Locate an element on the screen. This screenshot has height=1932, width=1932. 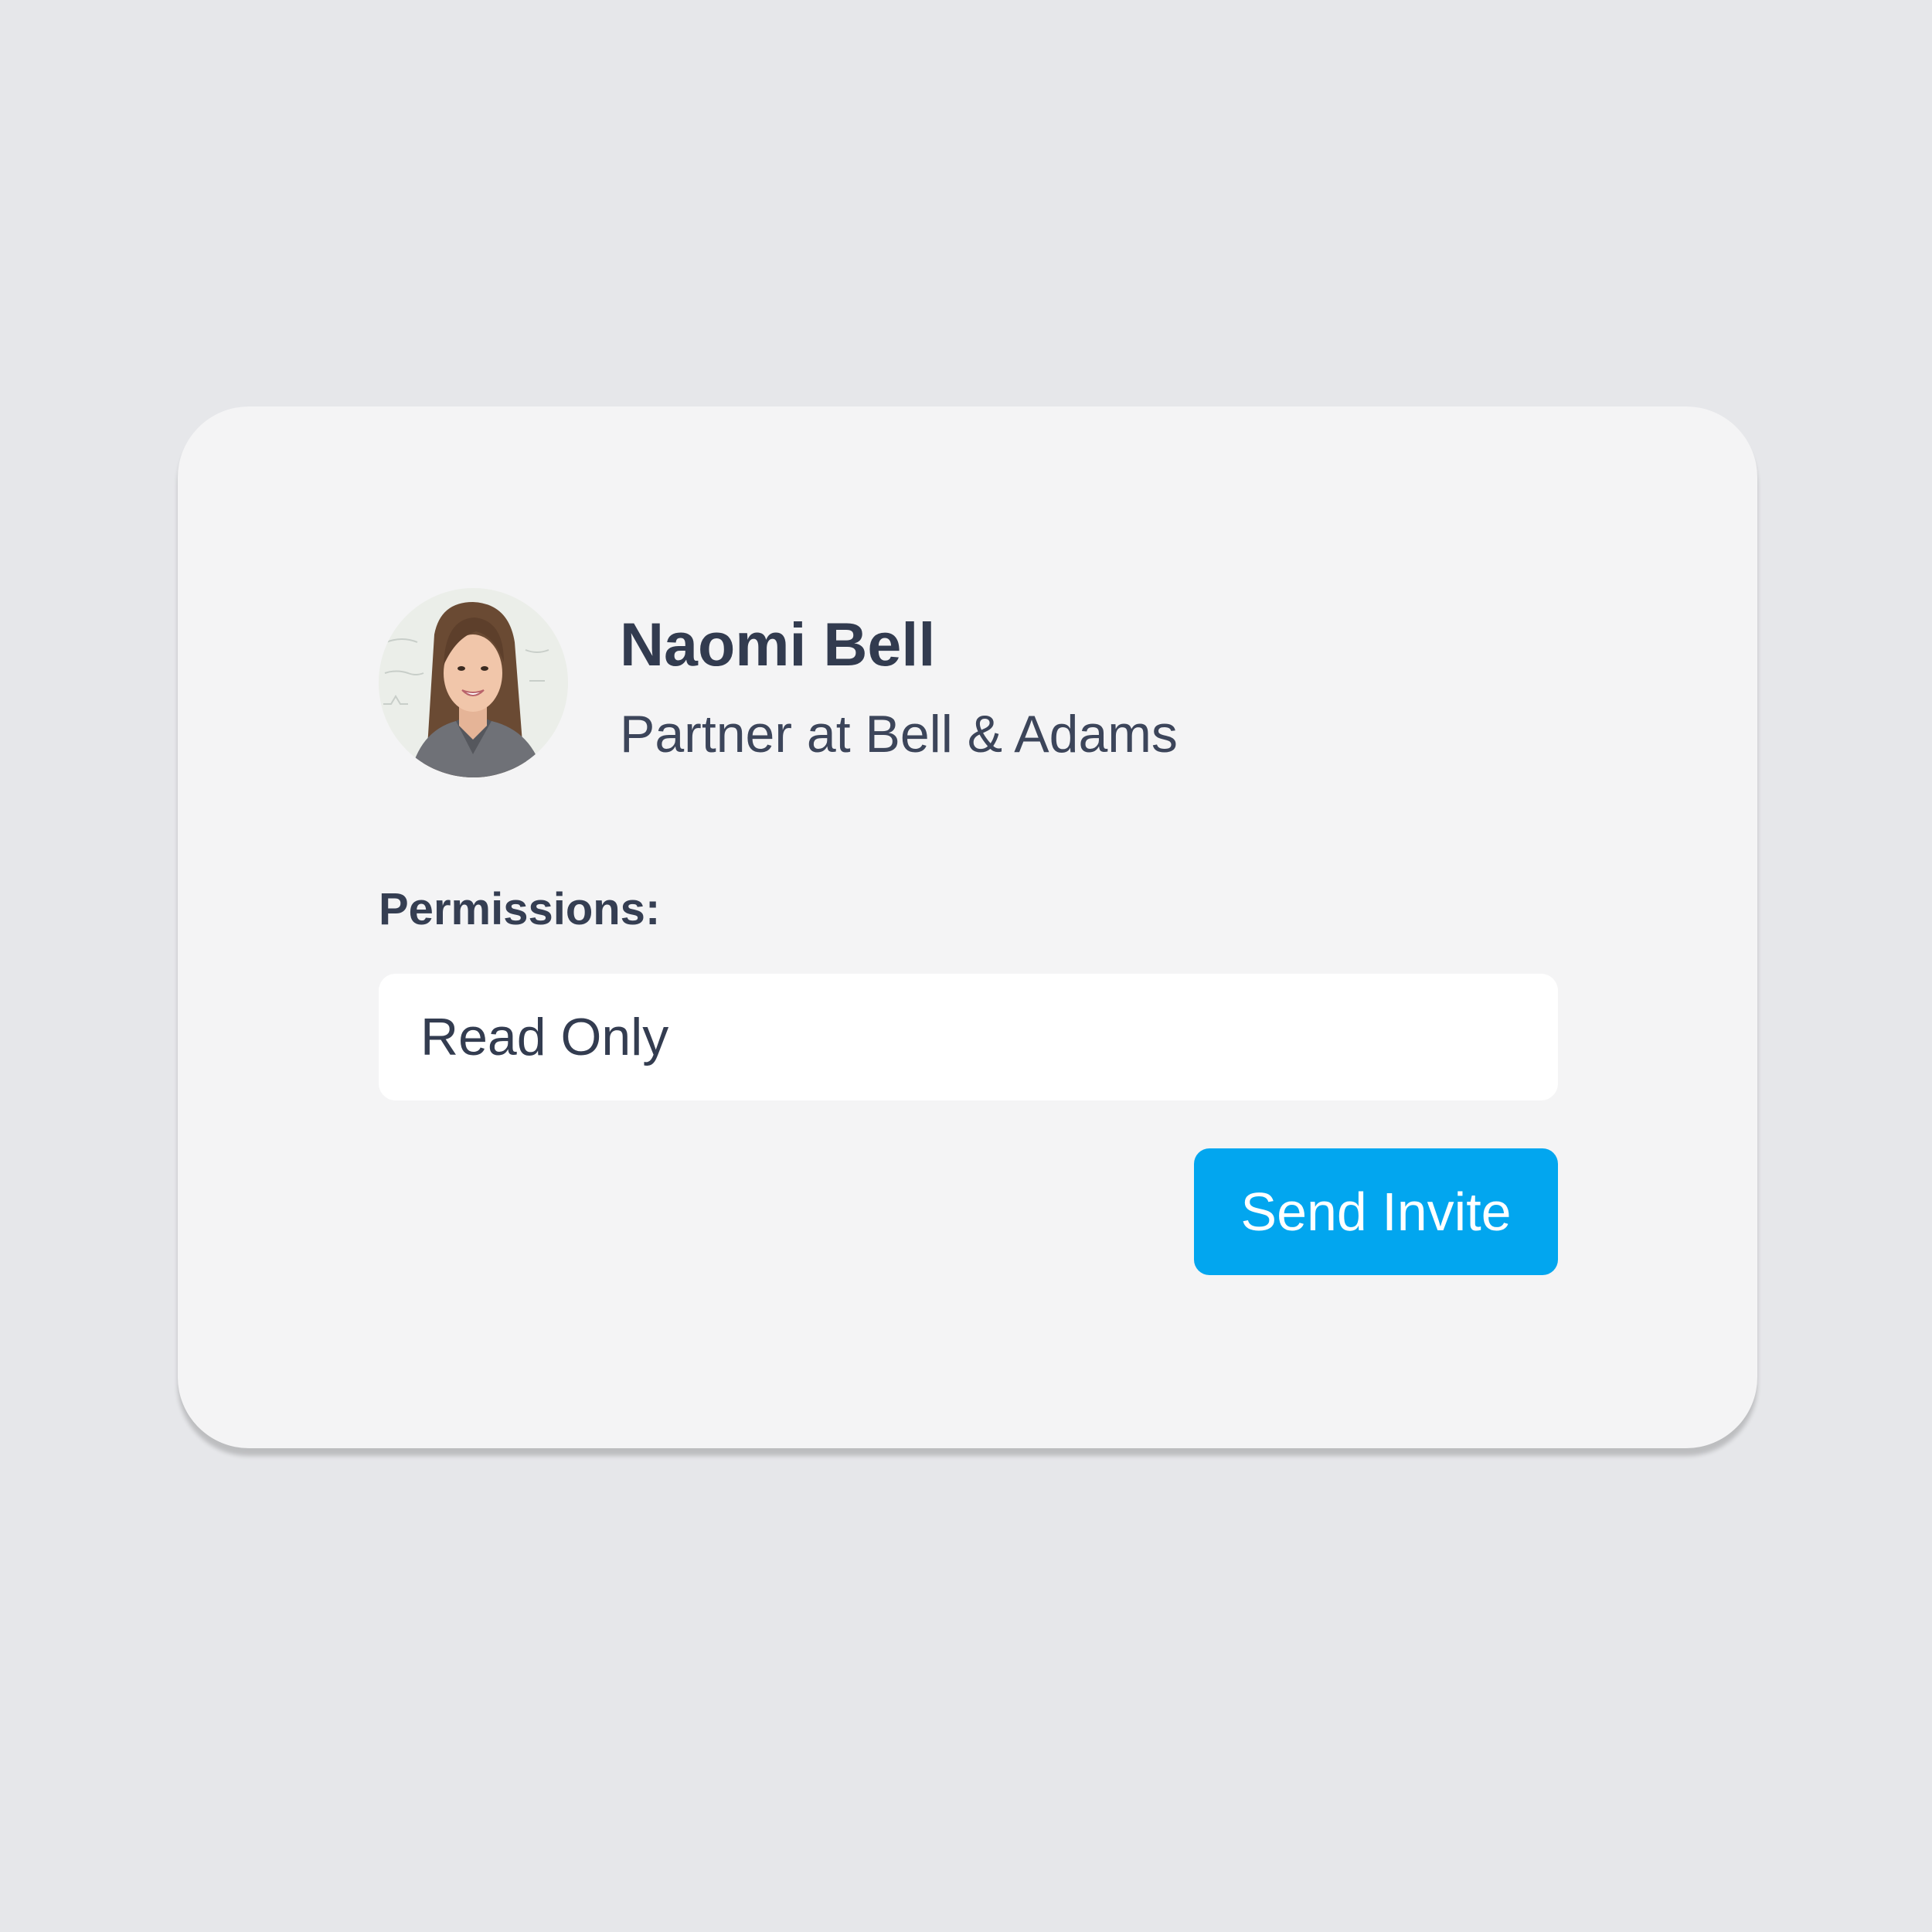
user-title: Partner at Bell & Adams is located at coordinates (899, 734).